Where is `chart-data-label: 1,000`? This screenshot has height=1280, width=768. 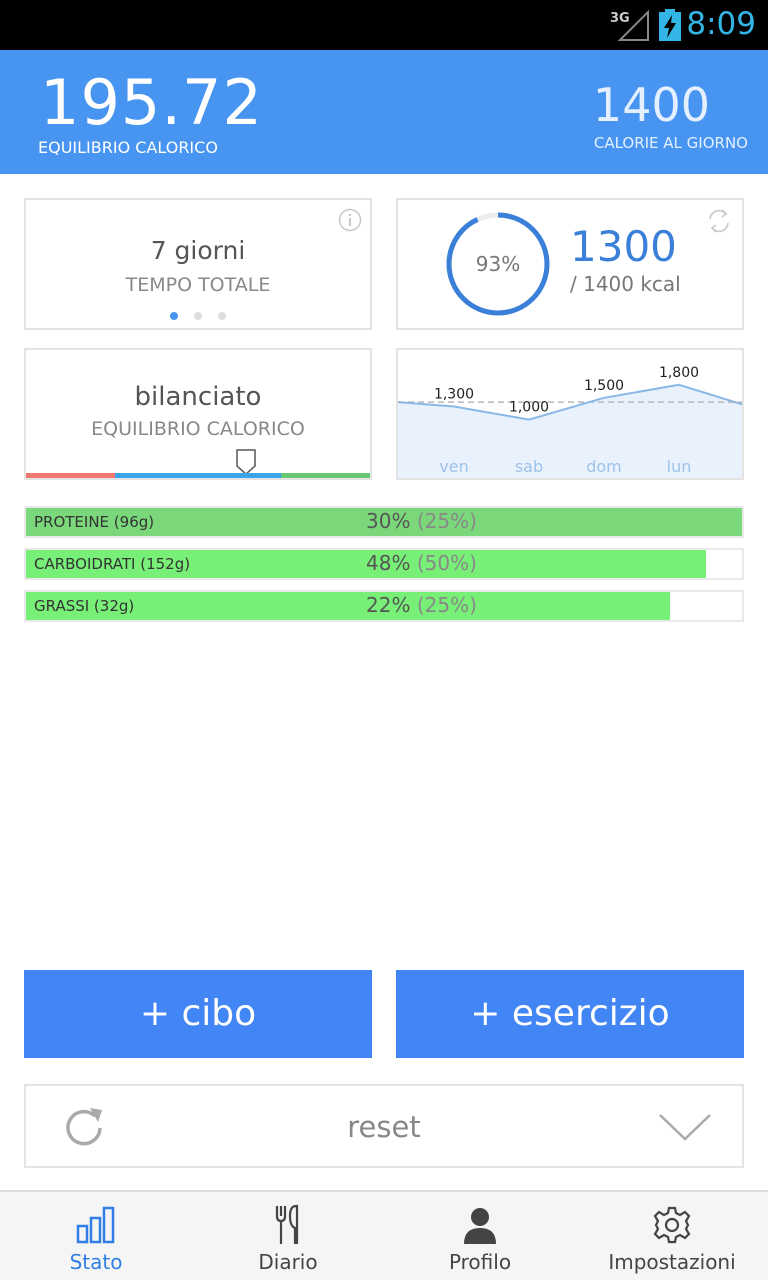
chart-data-label: 1,000 is located at coordinates (529, 408).